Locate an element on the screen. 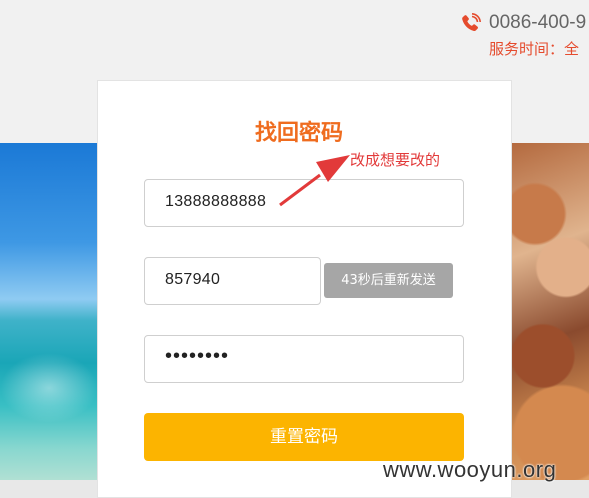  verification-code-input: 857940 is located at coordinates (232, 281).